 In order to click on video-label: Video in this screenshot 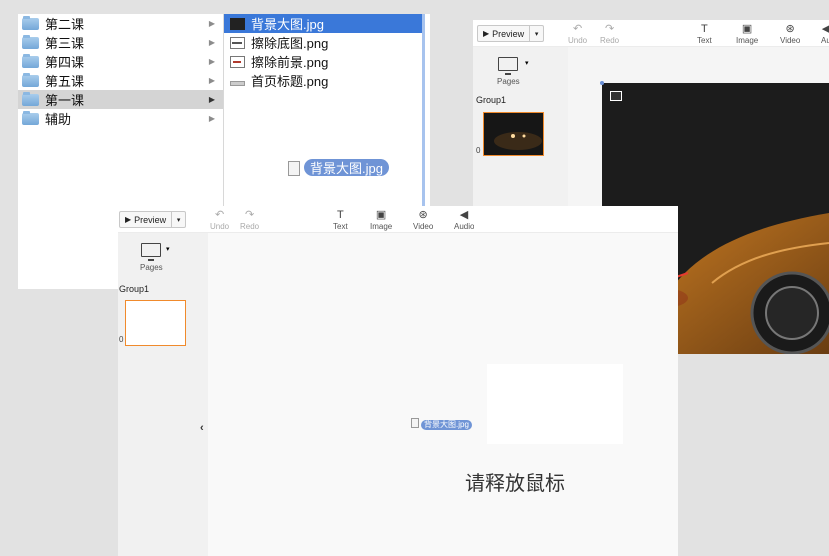, I will do `click(423, 226)`.